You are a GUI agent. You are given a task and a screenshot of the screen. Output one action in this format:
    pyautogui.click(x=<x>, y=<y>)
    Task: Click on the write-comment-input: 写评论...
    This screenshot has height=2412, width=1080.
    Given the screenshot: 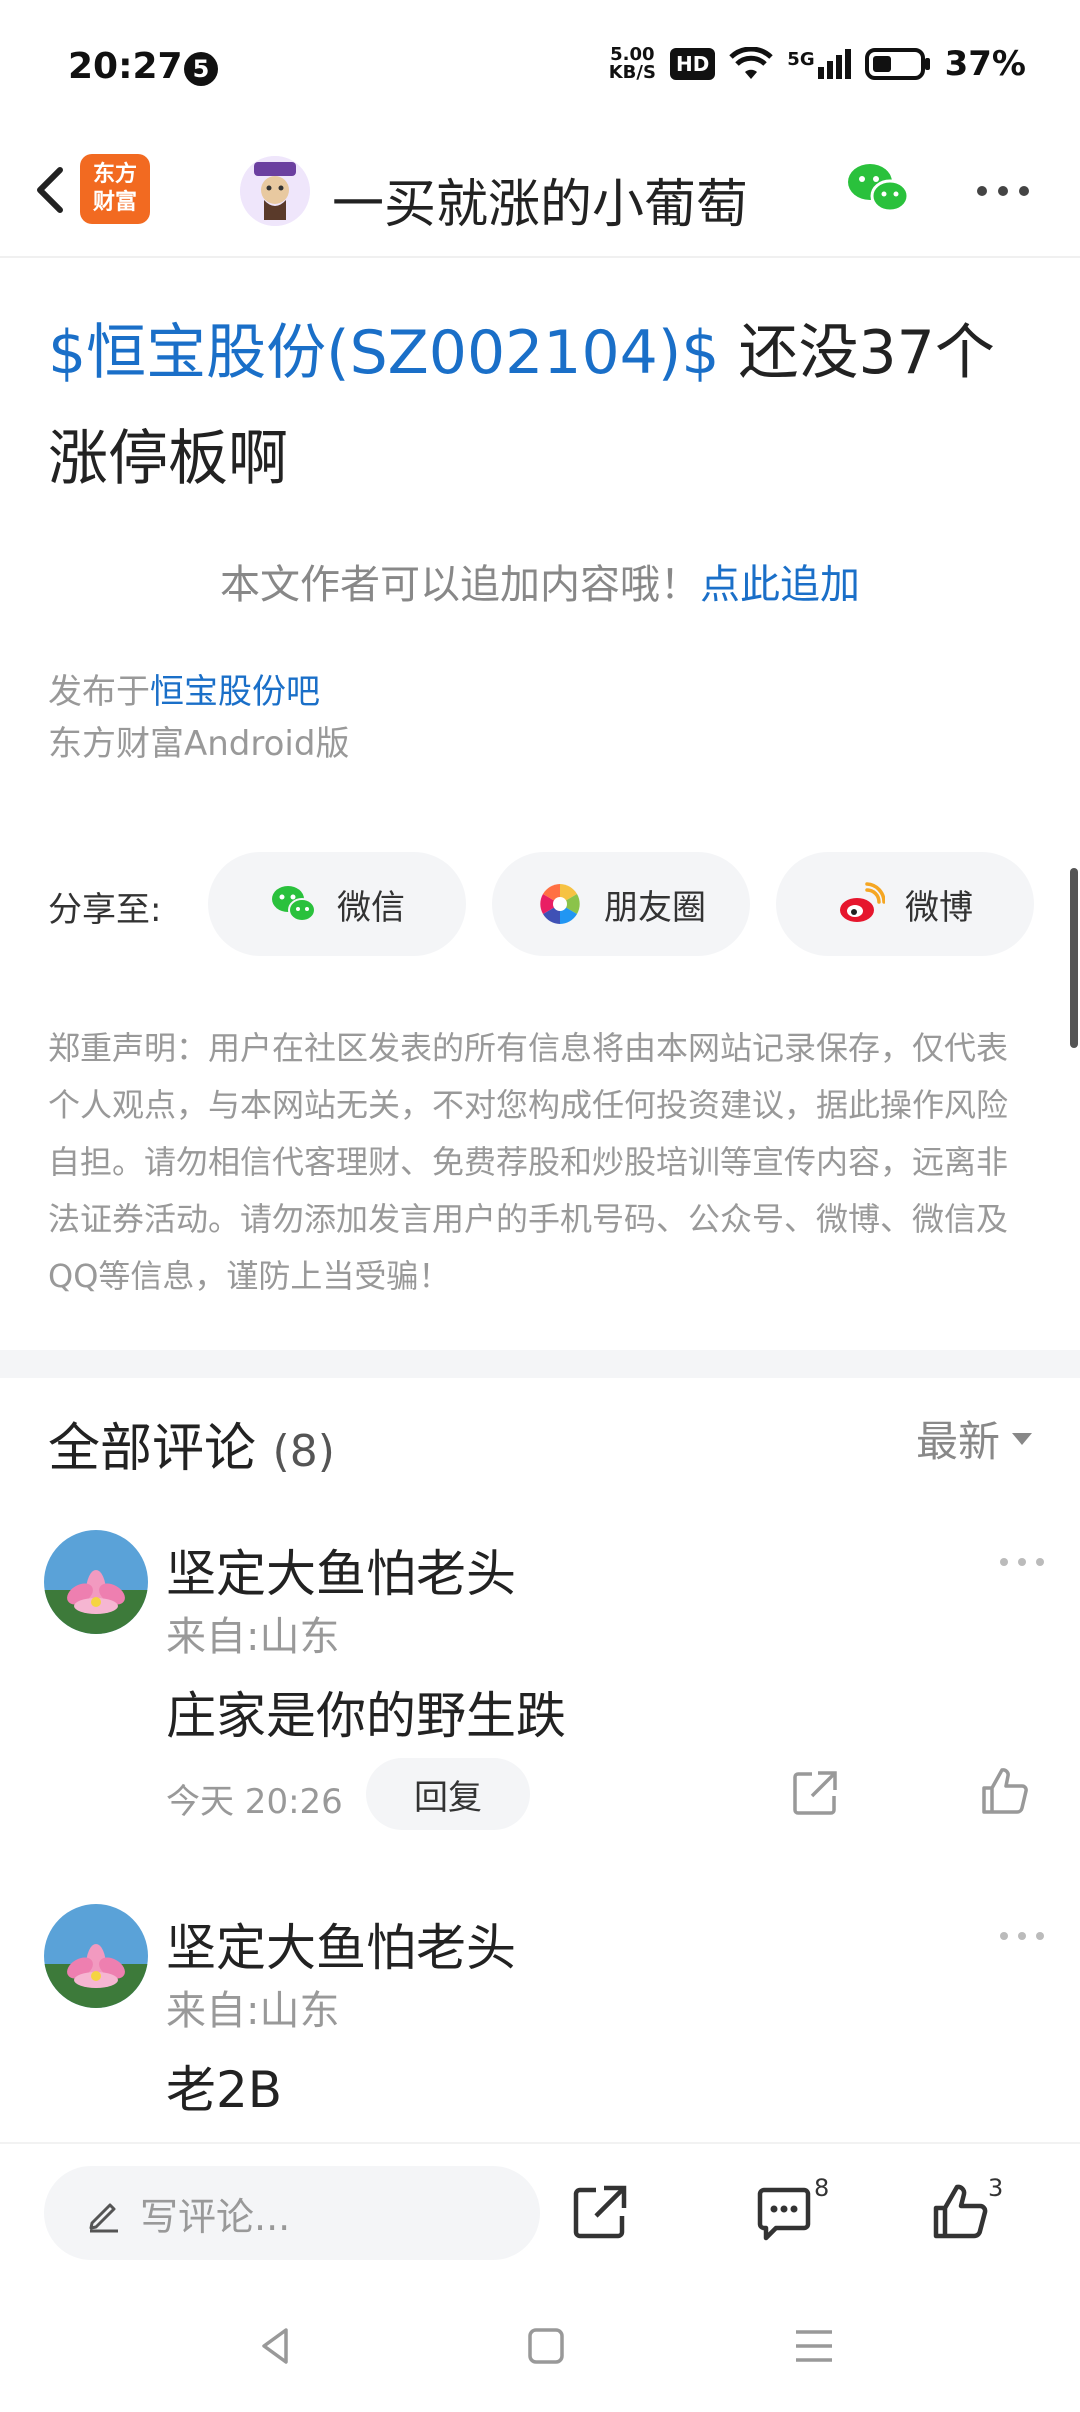 What is the action you would take?
    pyautogui.click(x=292, y=2213)
    